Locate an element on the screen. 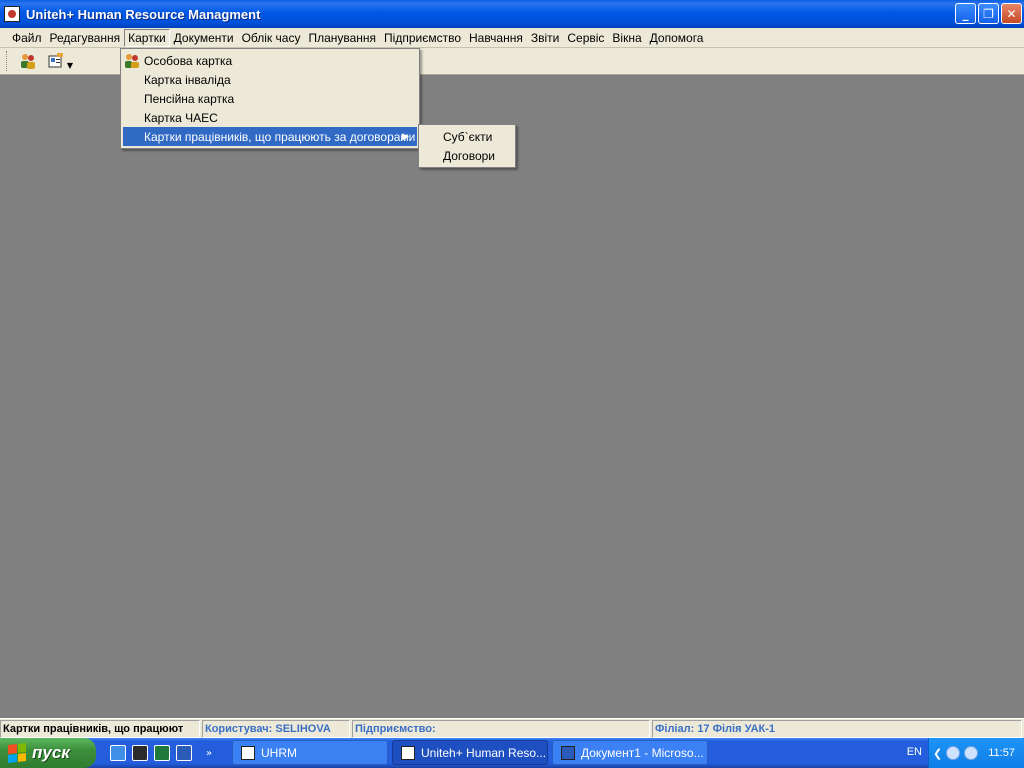 The width and height of the screenshot is (1024, 768). submenu-arrow-icon: ▶ is located at coordinates (405, 136).